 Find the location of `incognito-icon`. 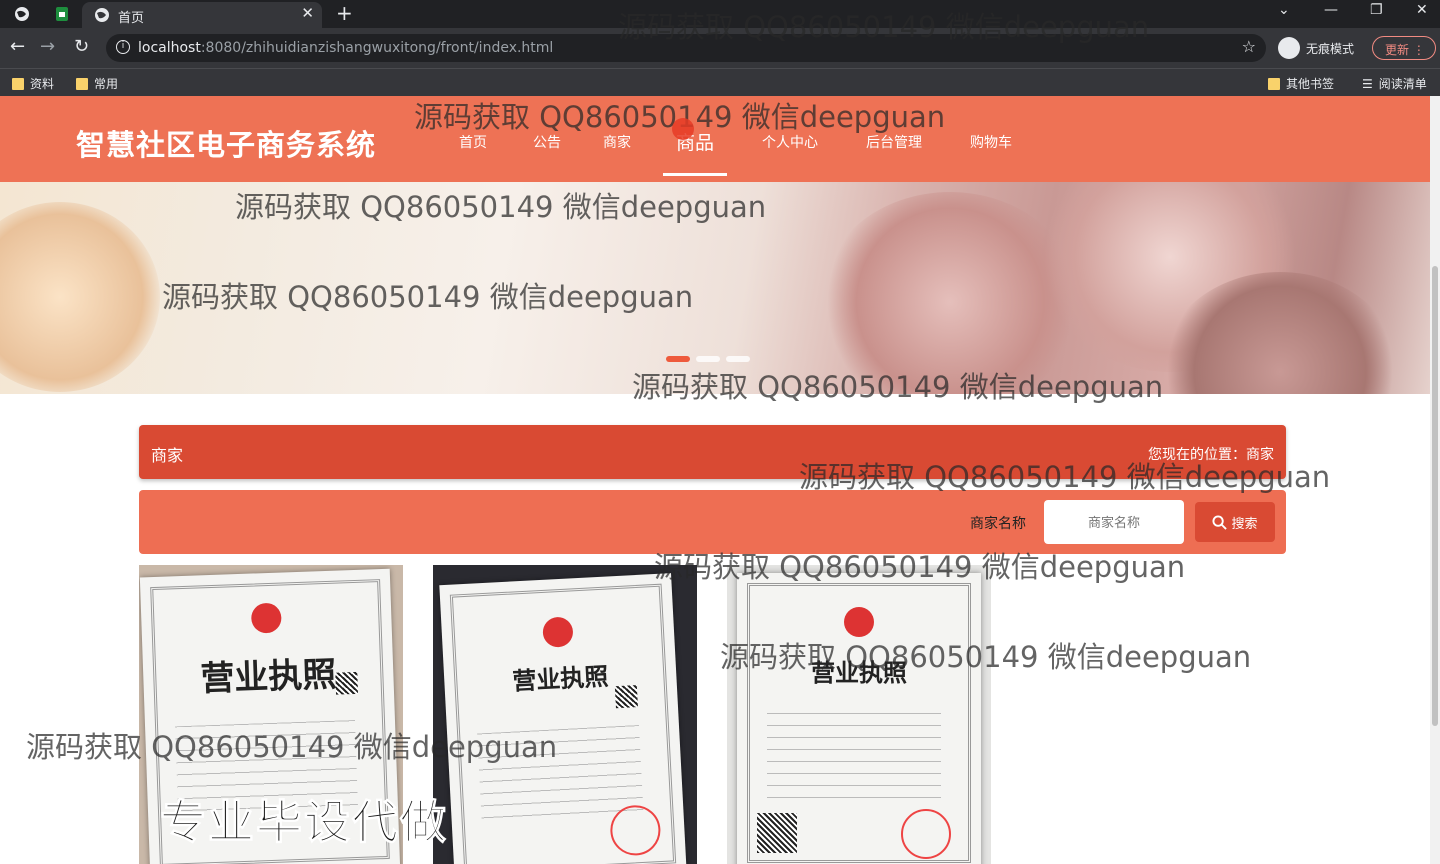

incognito-icon is located at coordinates (1289, 48).